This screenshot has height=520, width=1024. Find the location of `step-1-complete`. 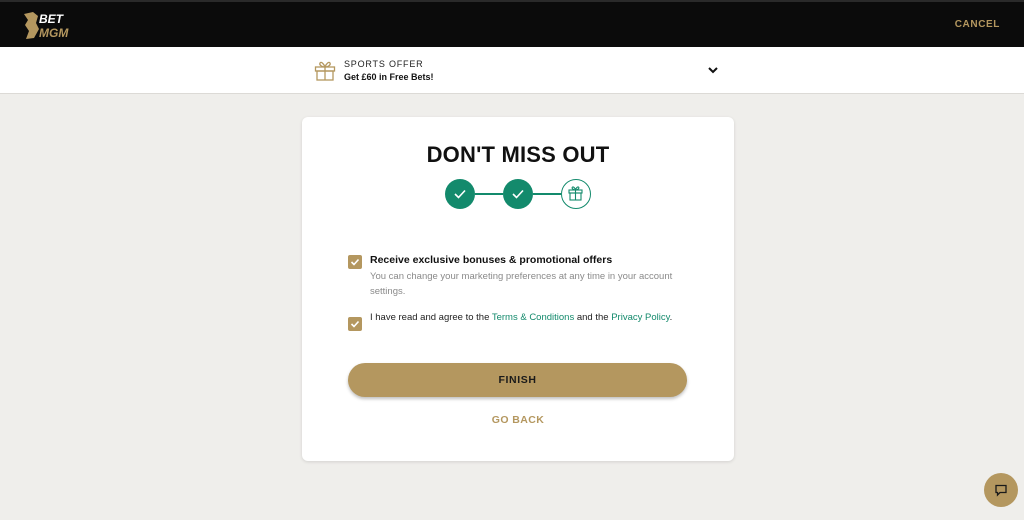

step-1-complete is located at coordinates (460, 194).